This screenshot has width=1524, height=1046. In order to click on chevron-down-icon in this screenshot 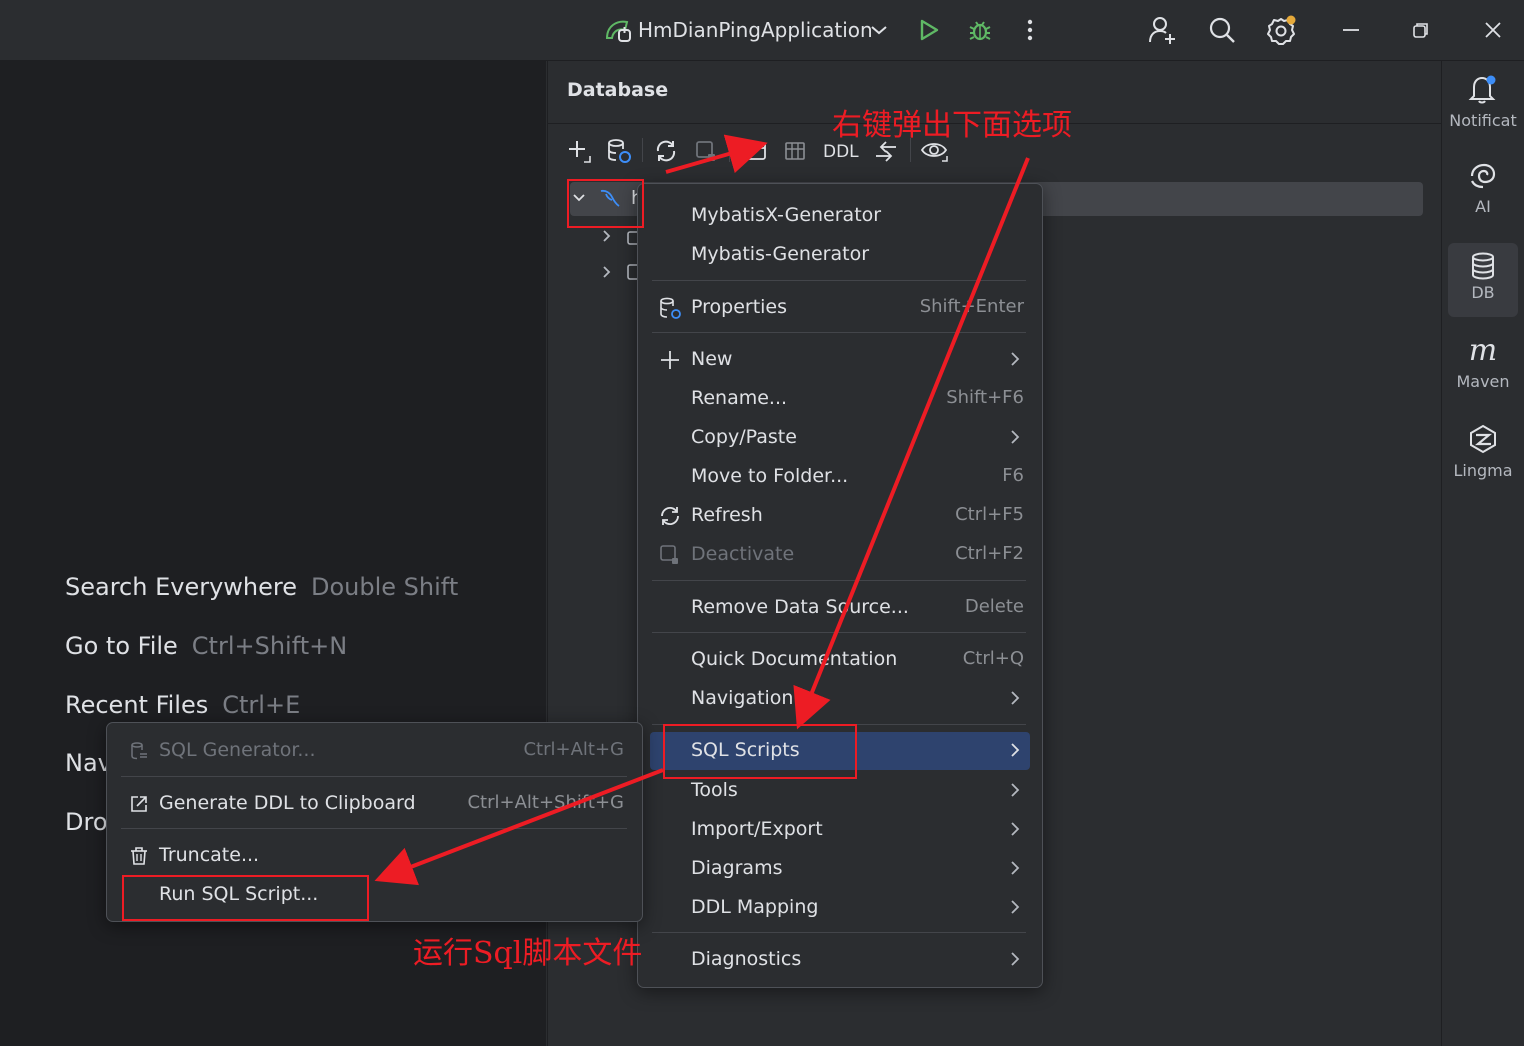, I will do `click(879, 30)`.